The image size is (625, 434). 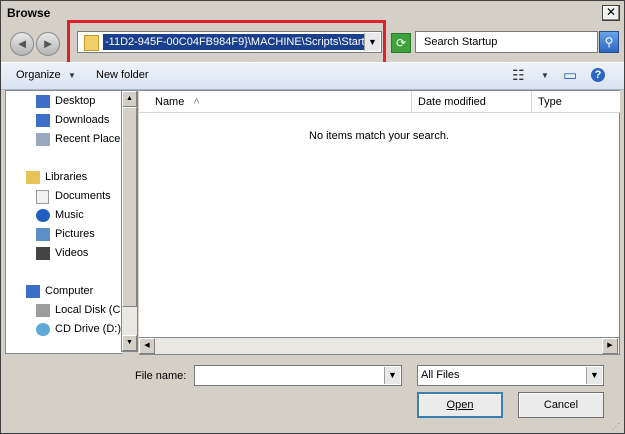 What do you see at coordinates (170, 102) in the screenshot?
I see `column-header-label: Name` at bounding box center [170, 102].